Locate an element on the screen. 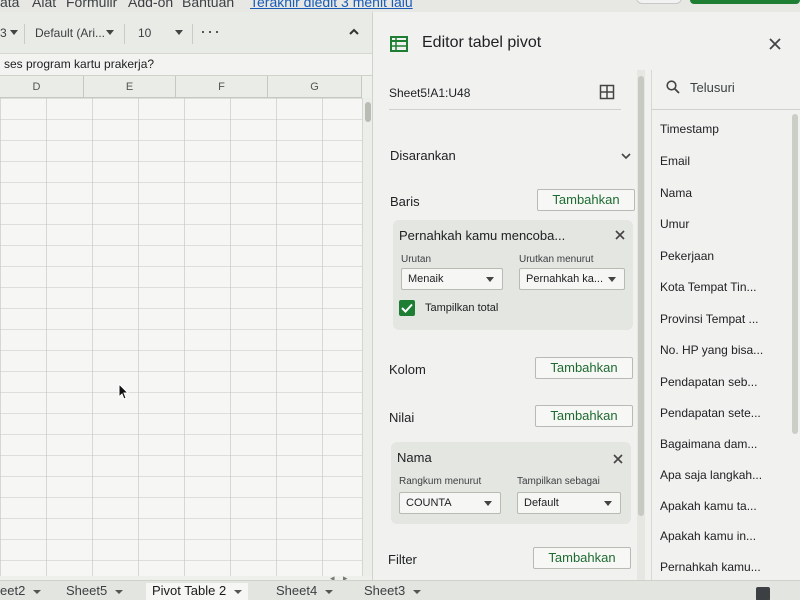 This screenshot has width=800, height=600. pivot-editor-header: Editor tabel pivot is located at coordinates (586, 41).